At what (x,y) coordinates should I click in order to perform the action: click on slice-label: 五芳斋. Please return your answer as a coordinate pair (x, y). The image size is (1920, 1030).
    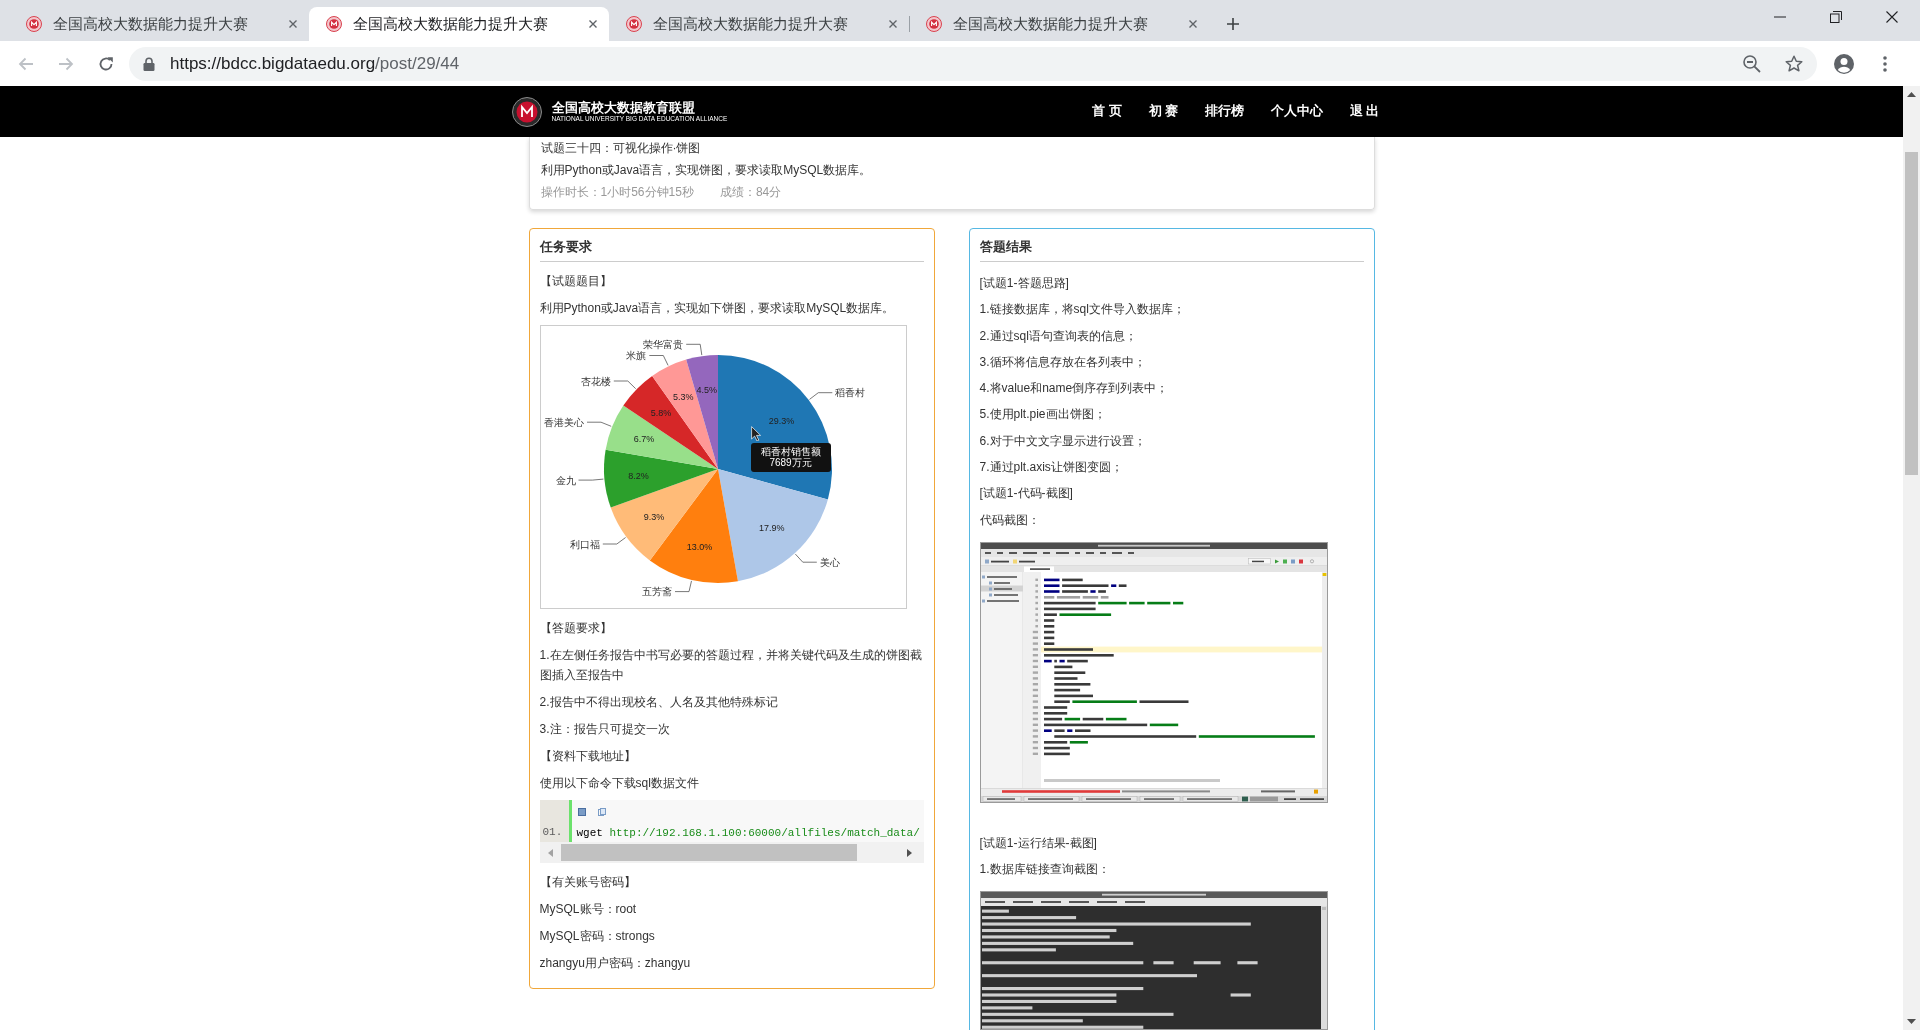
    Looking at the image, I should click on (656, 592).